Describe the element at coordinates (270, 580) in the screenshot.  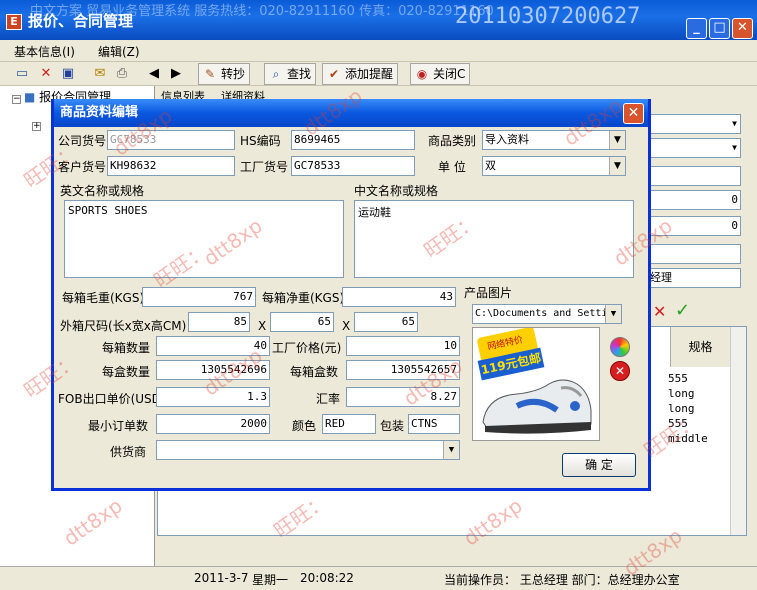
I see `status-weekday: 星期一` at that location.